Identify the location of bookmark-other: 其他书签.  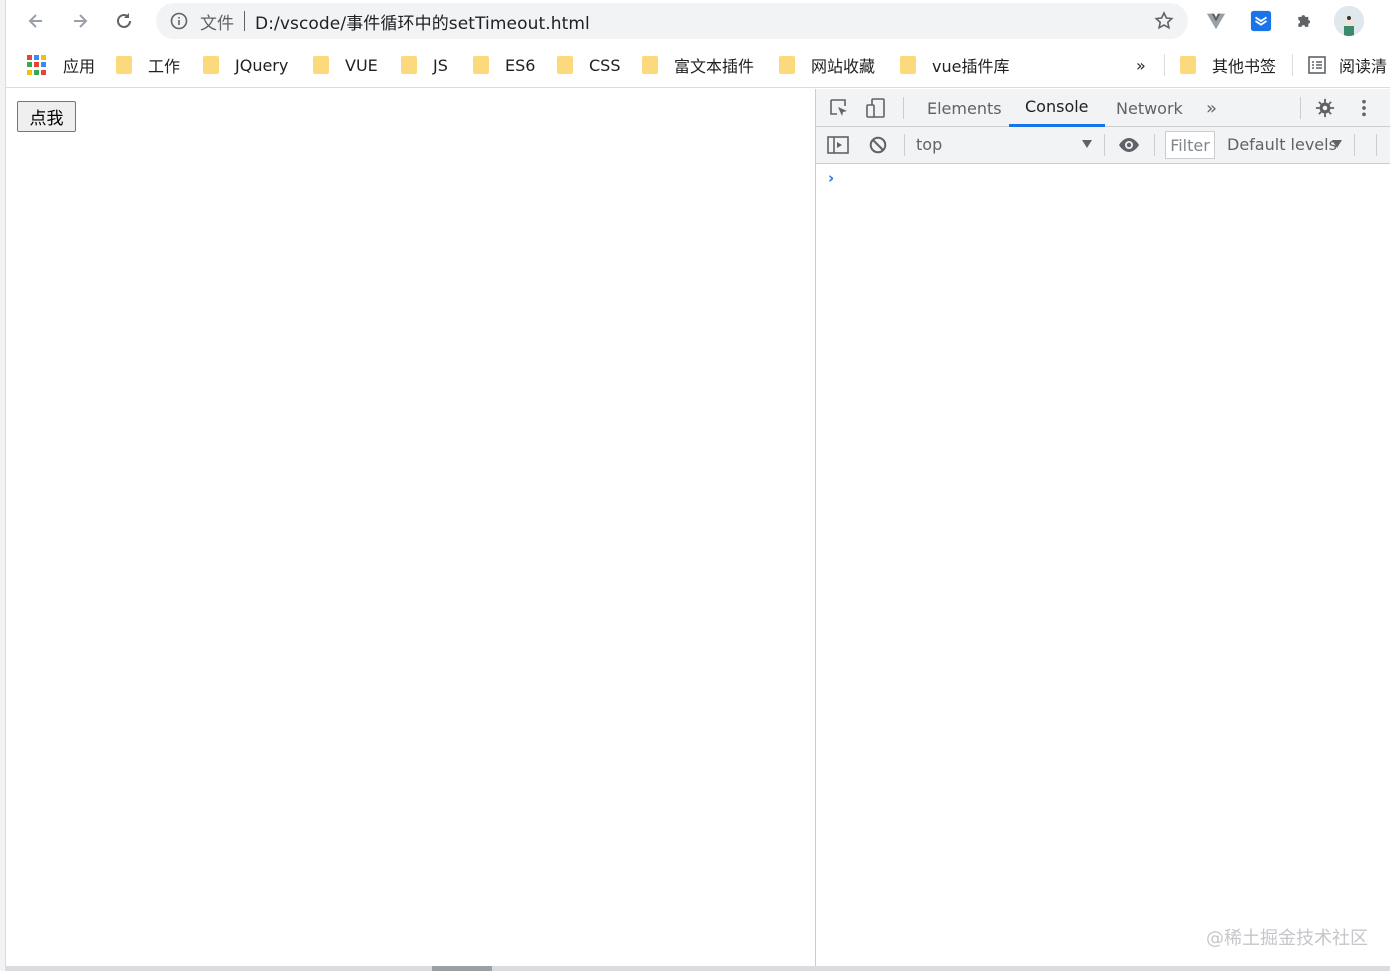
(1228, 65).